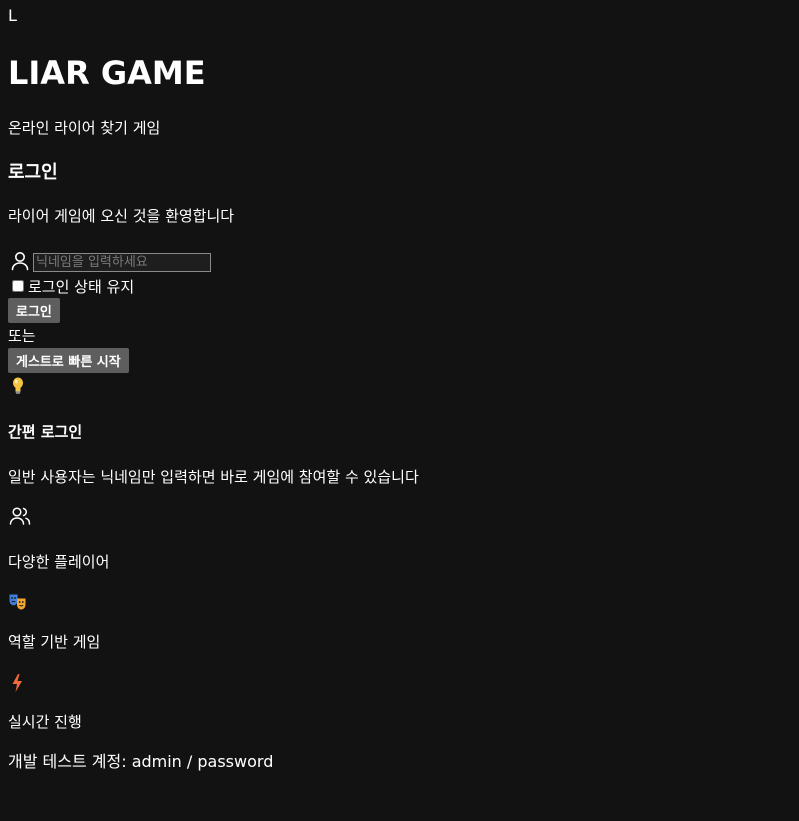  Describe the element at coordinates (17, 683) in the screenshot. I see `lightning-icon` at that location.